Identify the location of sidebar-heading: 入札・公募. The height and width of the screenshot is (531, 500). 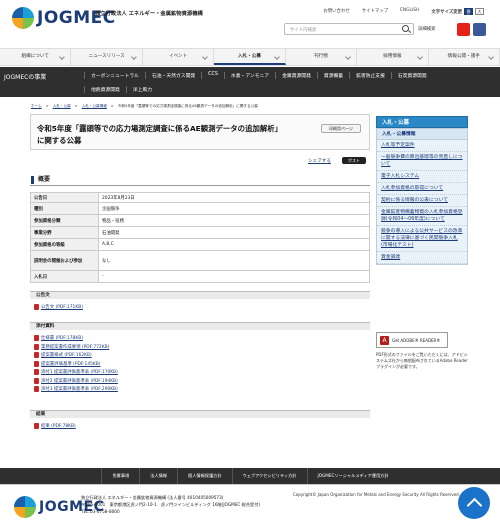
(422, 122).